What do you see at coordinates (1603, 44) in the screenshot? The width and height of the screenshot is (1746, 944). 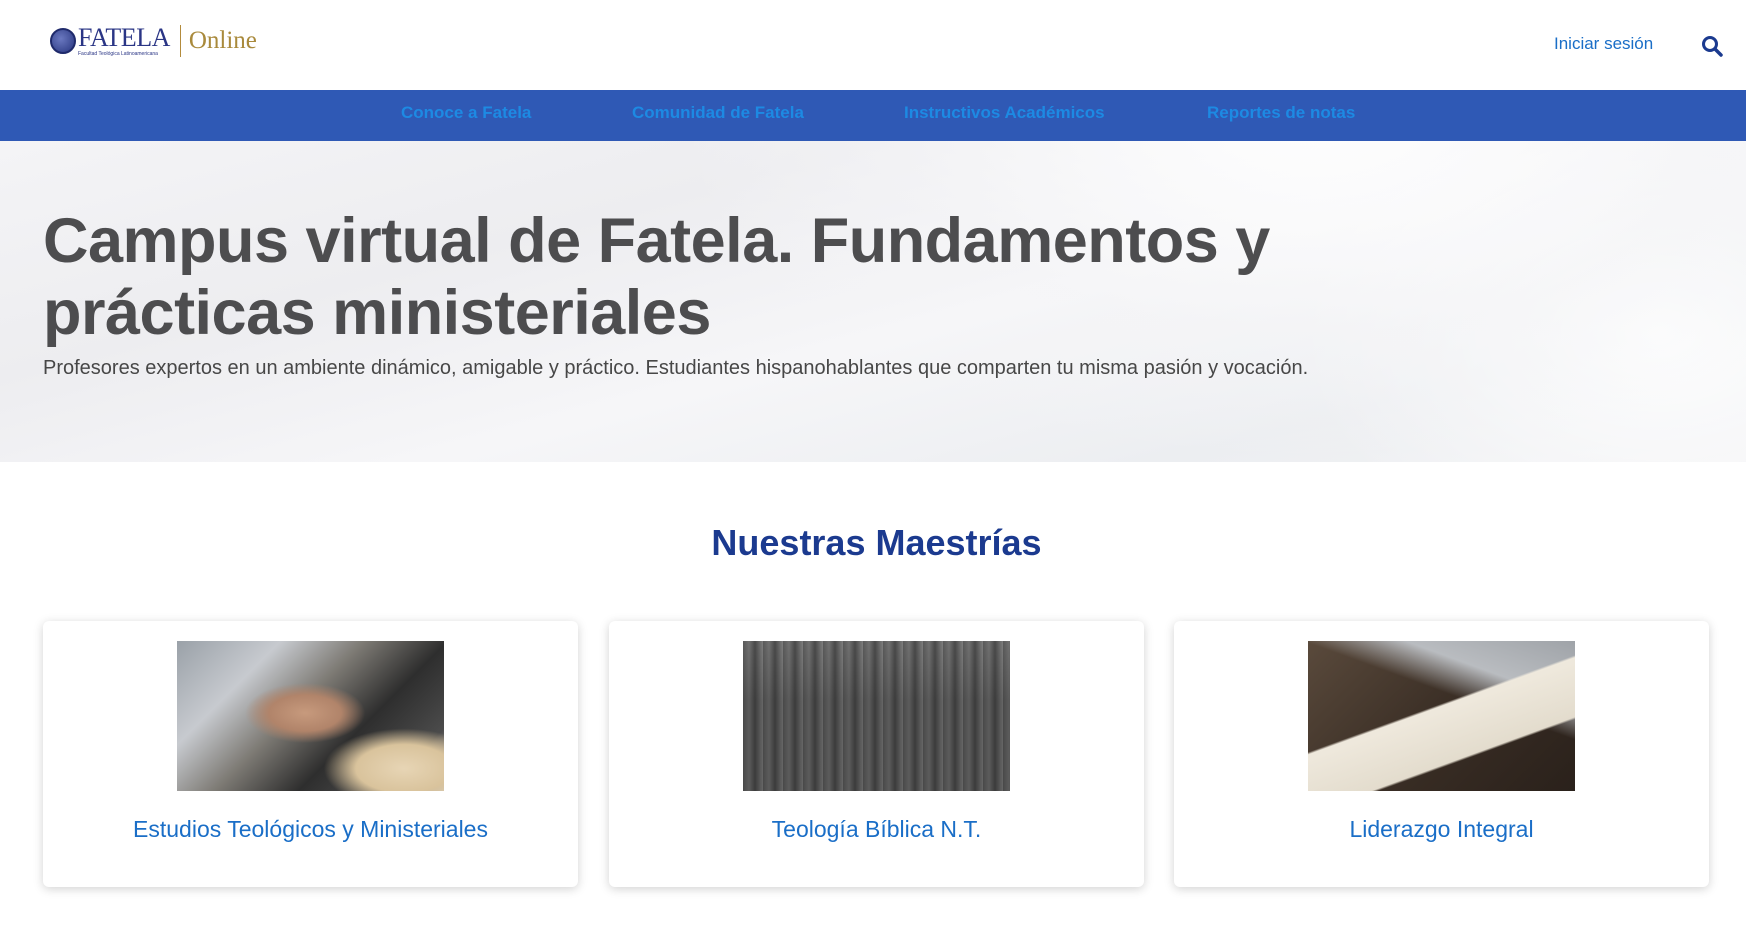 I see `login-link: Iniciar sesión` at bounding box center [1603, 44].